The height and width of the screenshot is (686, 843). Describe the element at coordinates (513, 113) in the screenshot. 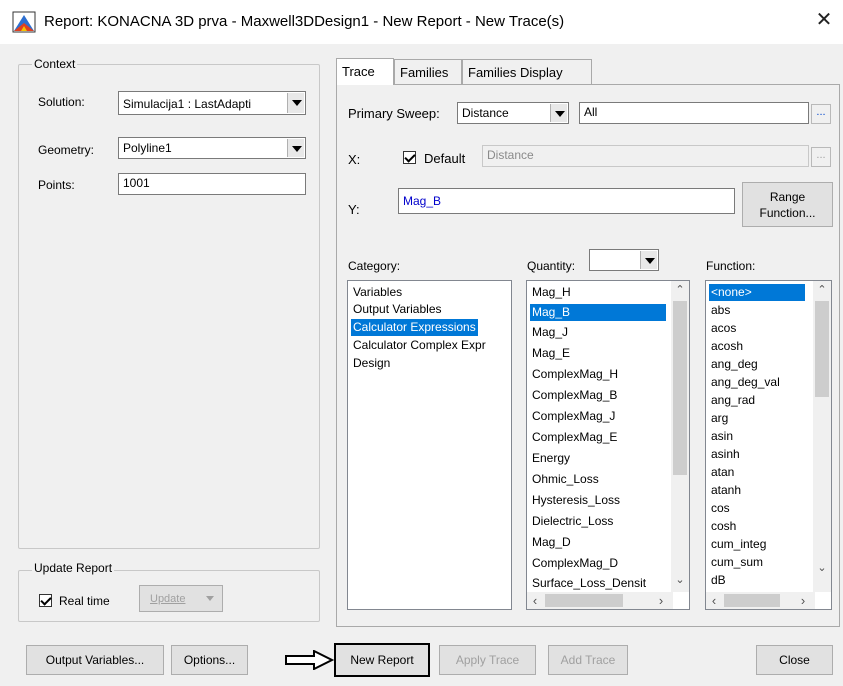

I see `primary-sweep-select: Distance` at that location.